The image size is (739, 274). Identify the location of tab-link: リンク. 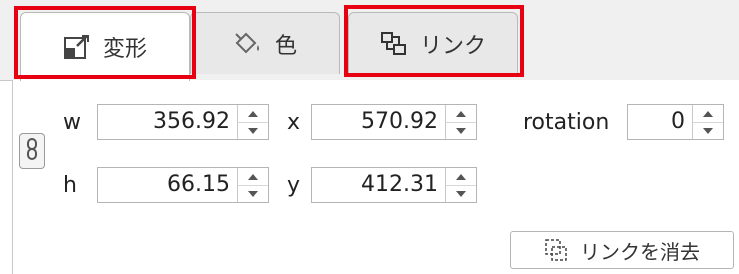
(433, 43).